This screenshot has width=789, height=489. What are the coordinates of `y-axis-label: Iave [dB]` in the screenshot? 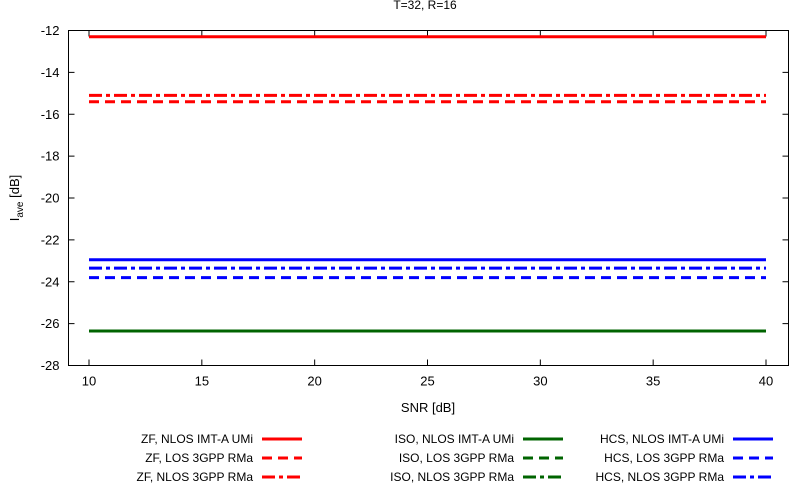 It's located at (16, 198).